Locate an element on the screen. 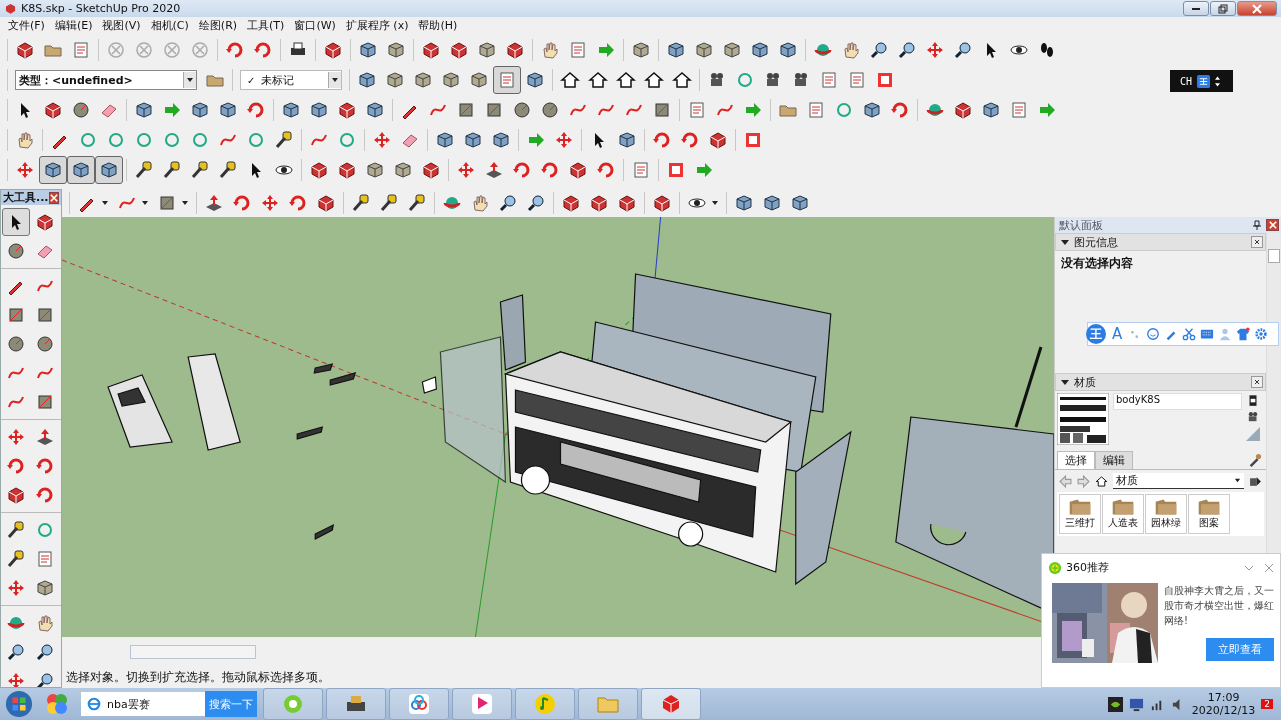 Image resolution: width=1281 pixels, height=720 pixels. material-folder: 图案 is located at coordinates (1209, 514).